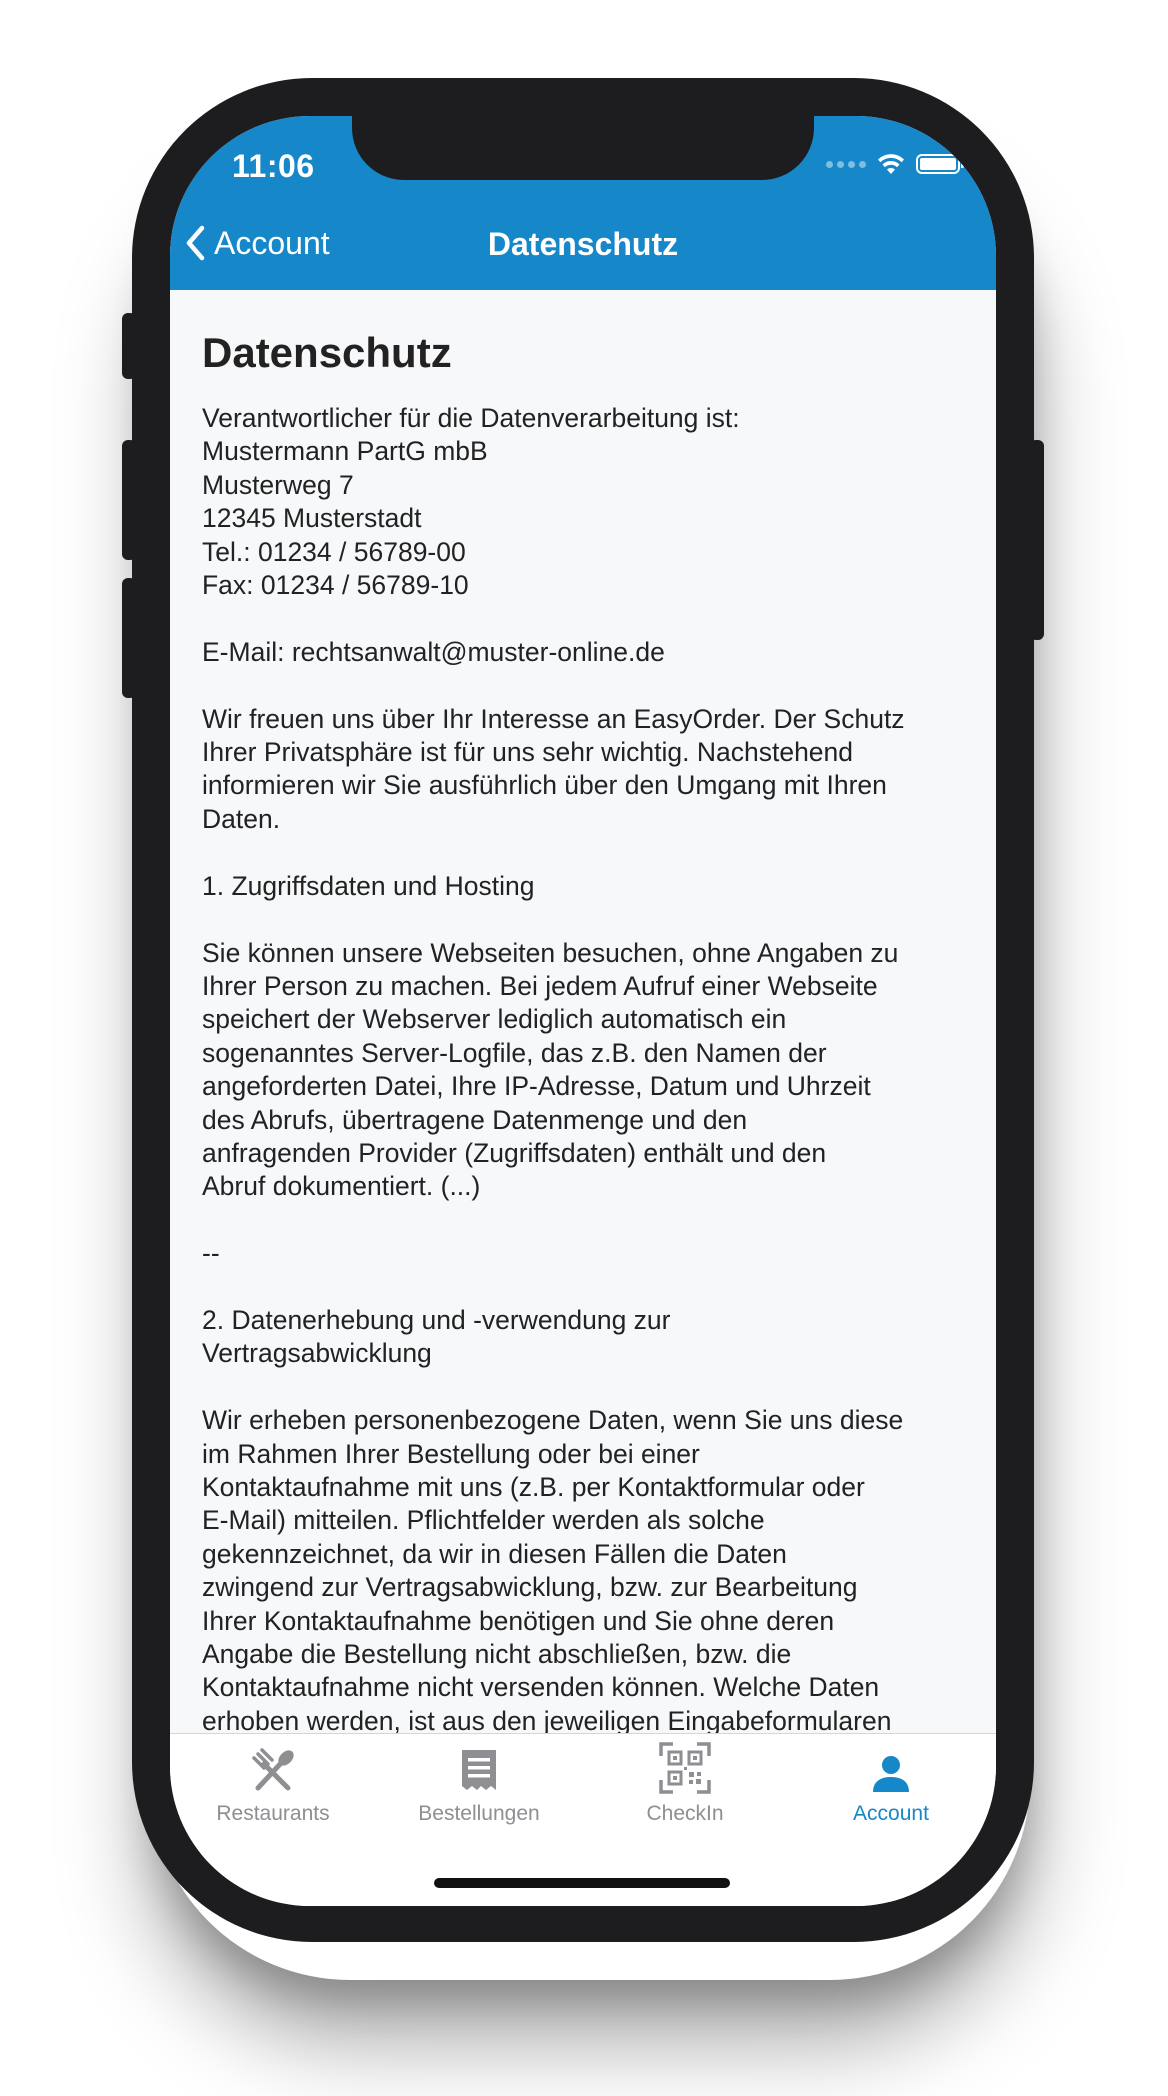  Describe the element at coordinates (583, 148) in the screenshot. I see `notch` at that location.